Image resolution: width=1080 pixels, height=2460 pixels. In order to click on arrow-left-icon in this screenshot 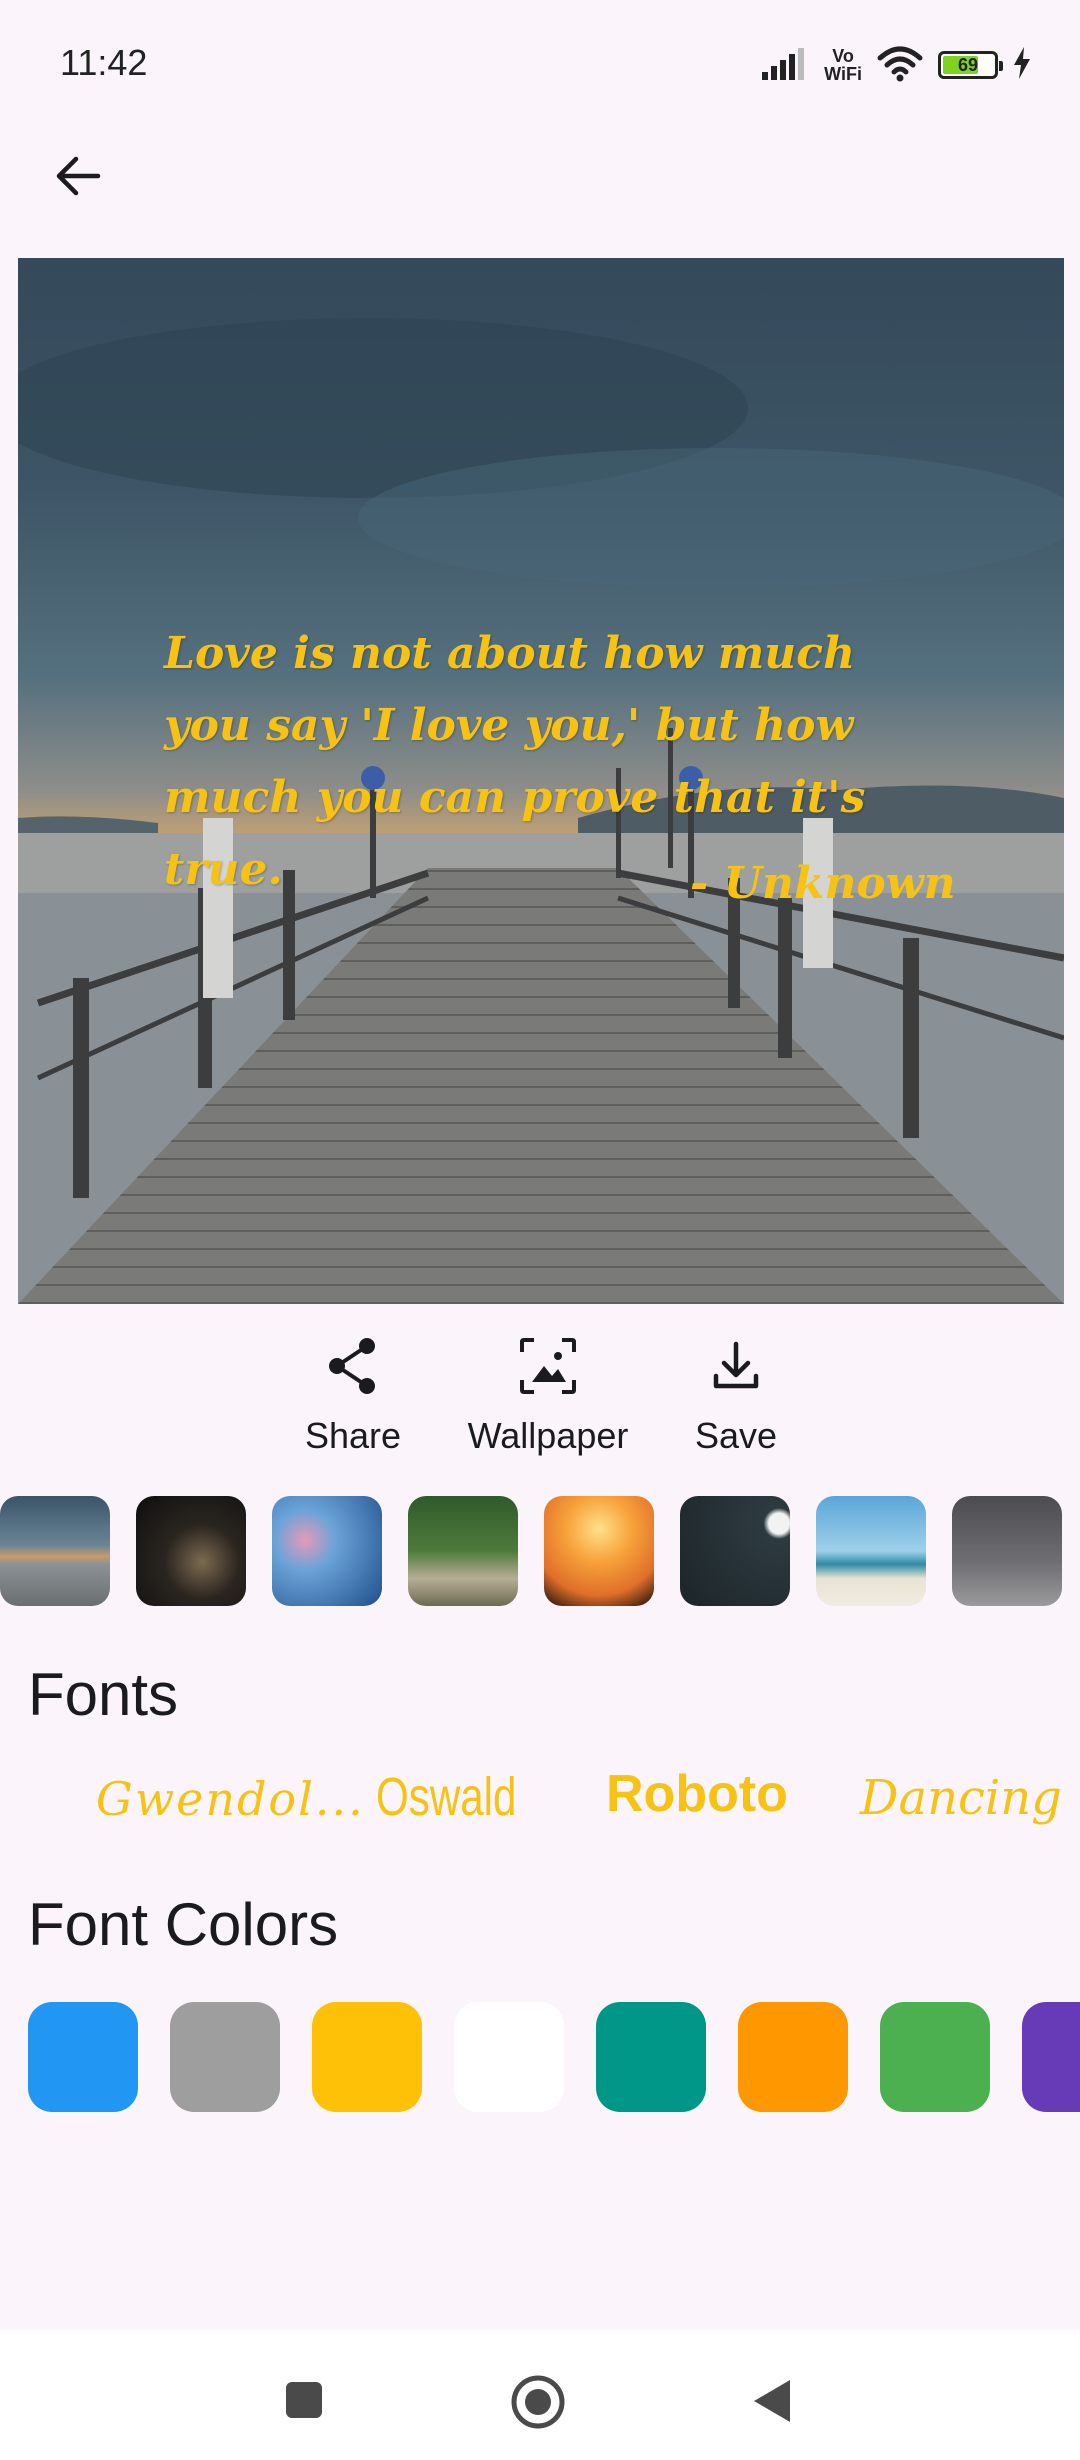, I will do `click(78, 178)`.